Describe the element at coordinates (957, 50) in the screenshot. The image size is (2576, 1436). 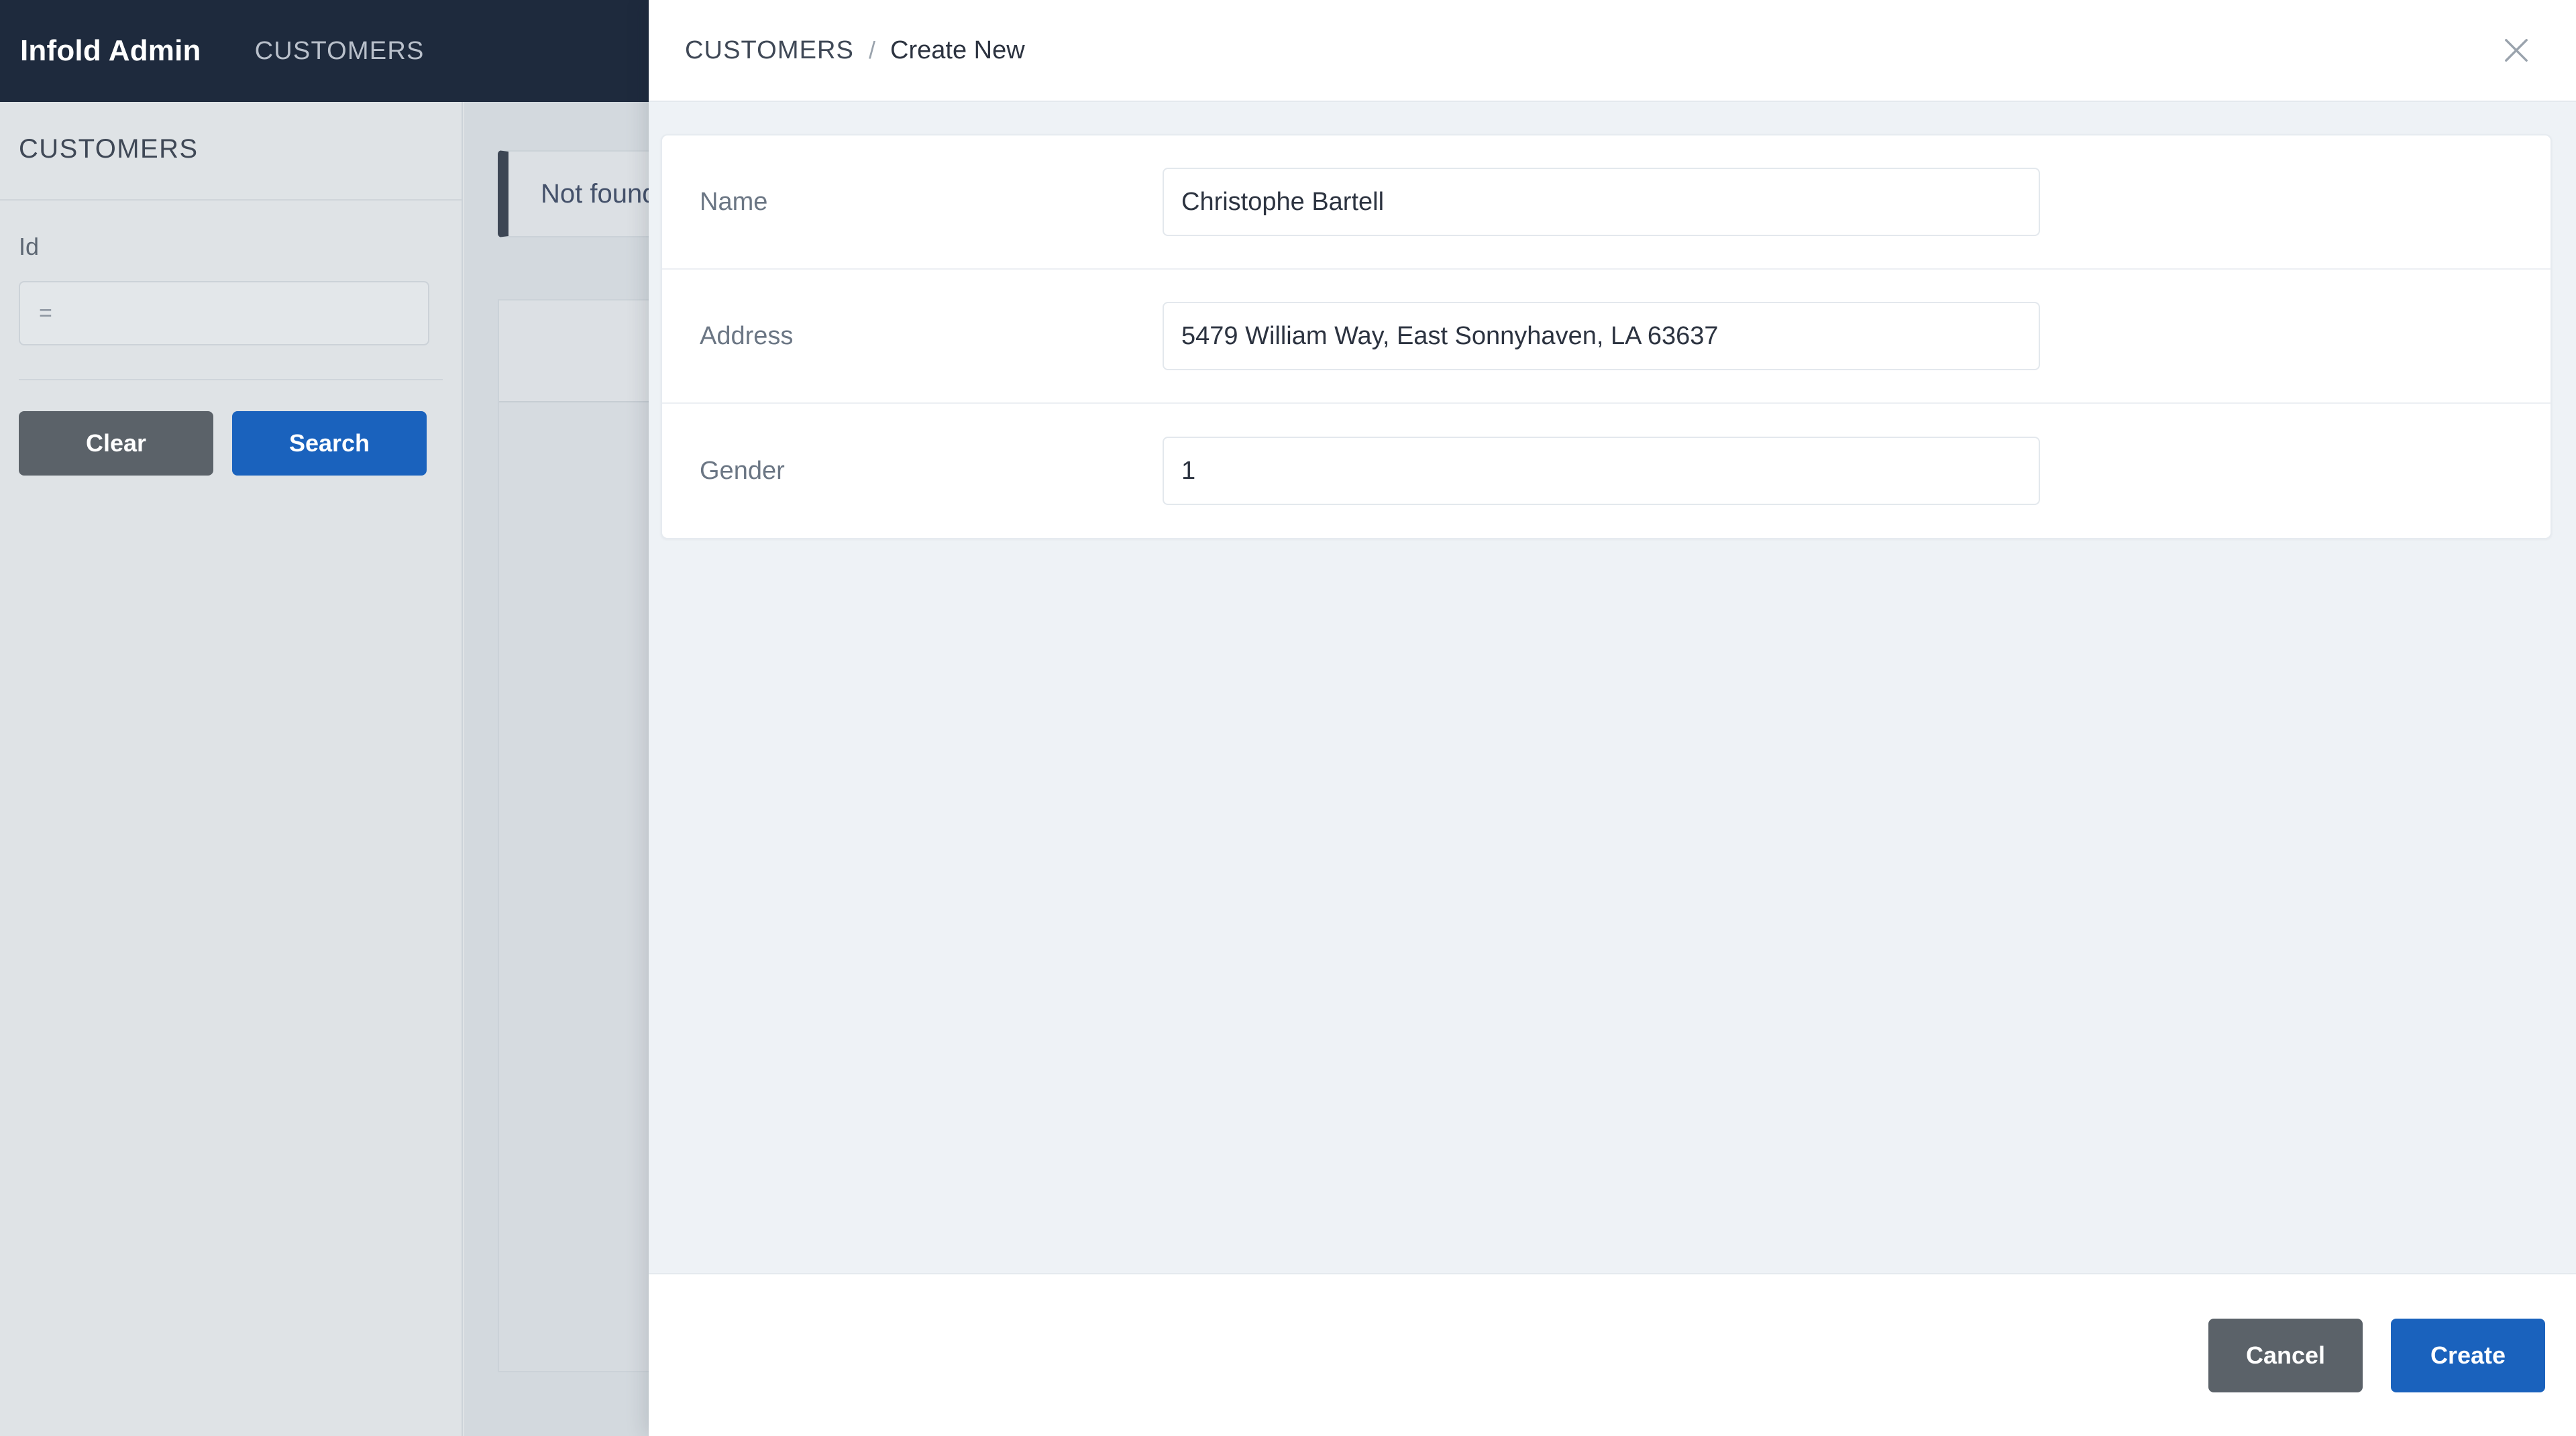
I see `breadcrumb-create-new: Create New` at that location.